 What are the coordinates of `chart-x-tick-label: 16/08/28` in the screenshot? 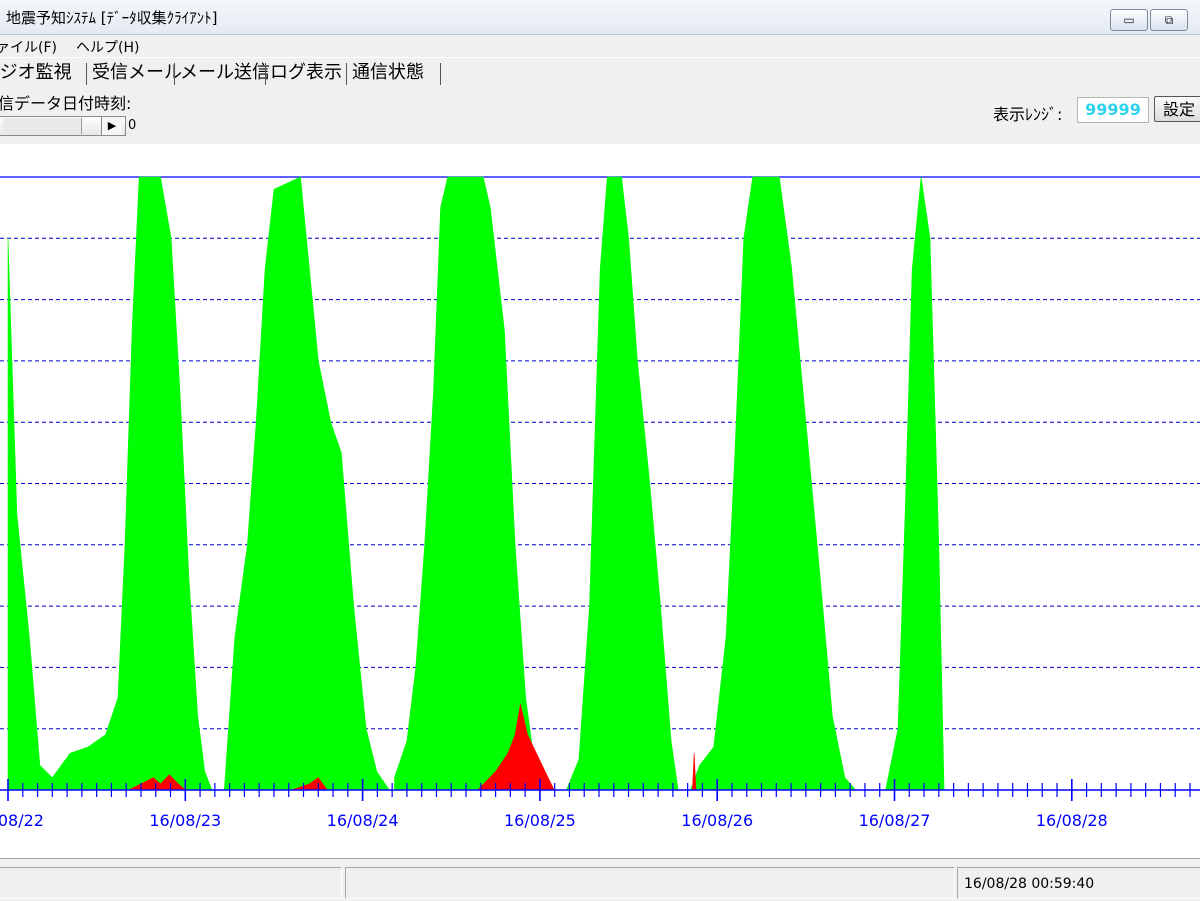 It's located at (1072, 820).